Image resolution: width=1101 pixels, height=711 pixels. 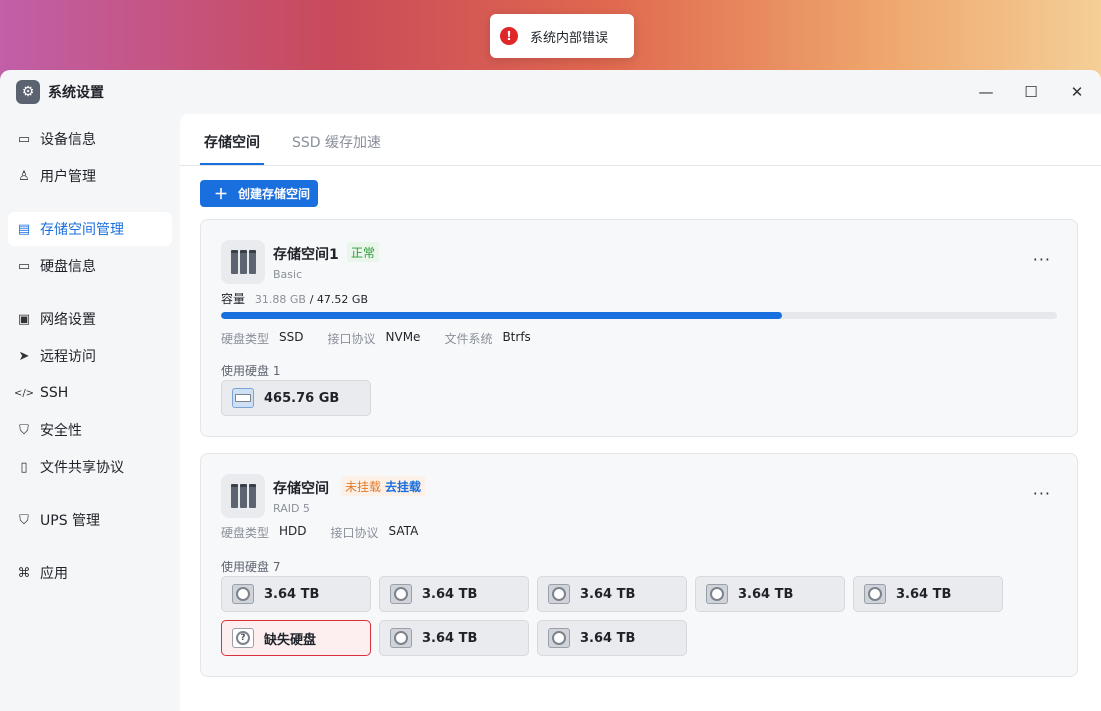 What do you see at coordinates (24, 573) in the screenshot?
I see `apps-icon: ⌘` at bounding box center [24, 573].